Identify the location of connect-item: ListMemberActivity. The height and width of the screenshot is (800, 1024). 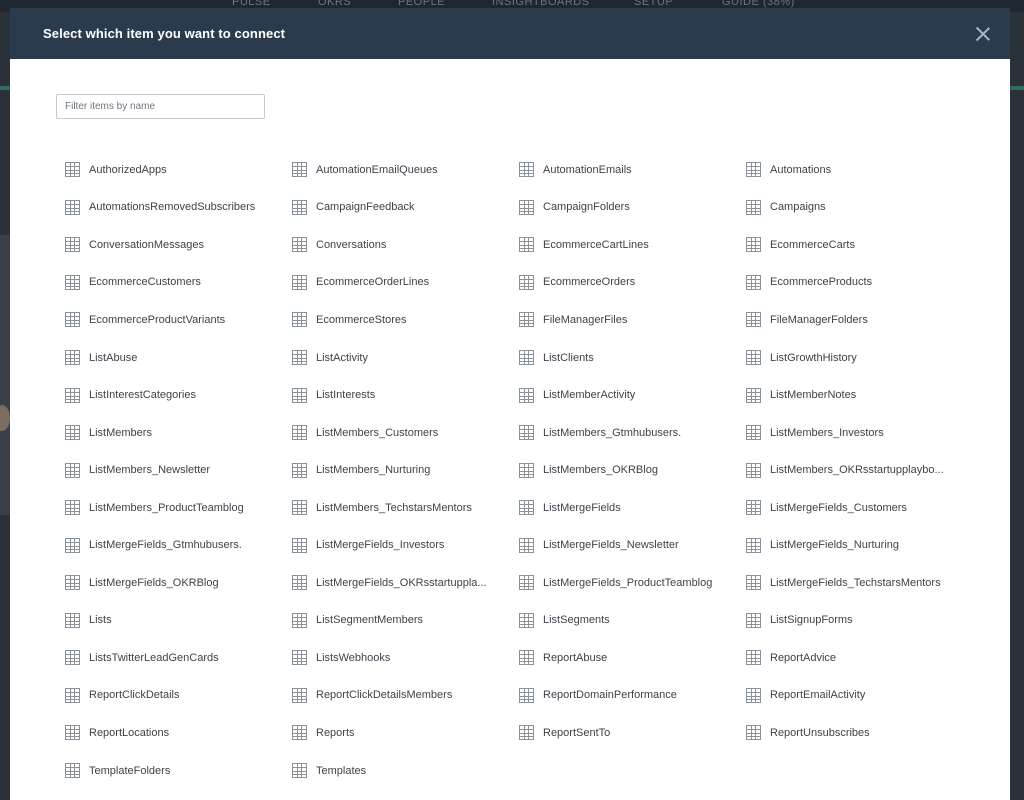
(632, 395).